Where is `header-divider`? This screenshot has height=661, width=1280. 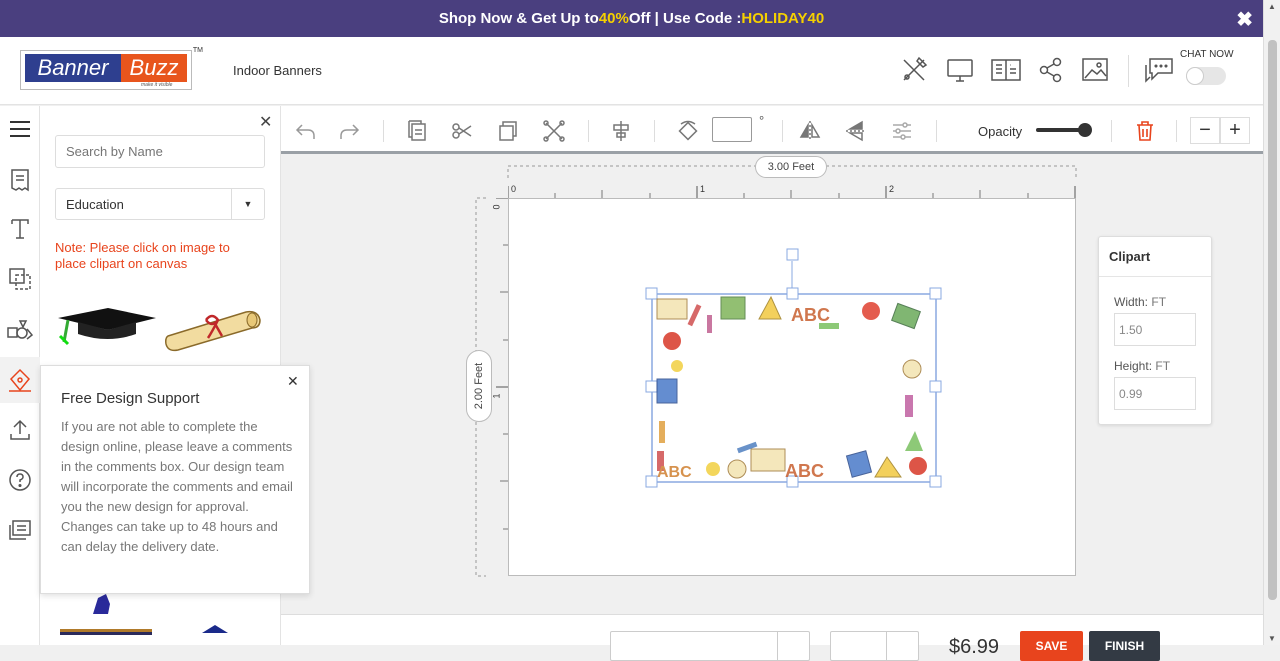
header-divider is located at coordinates (1128, 71).